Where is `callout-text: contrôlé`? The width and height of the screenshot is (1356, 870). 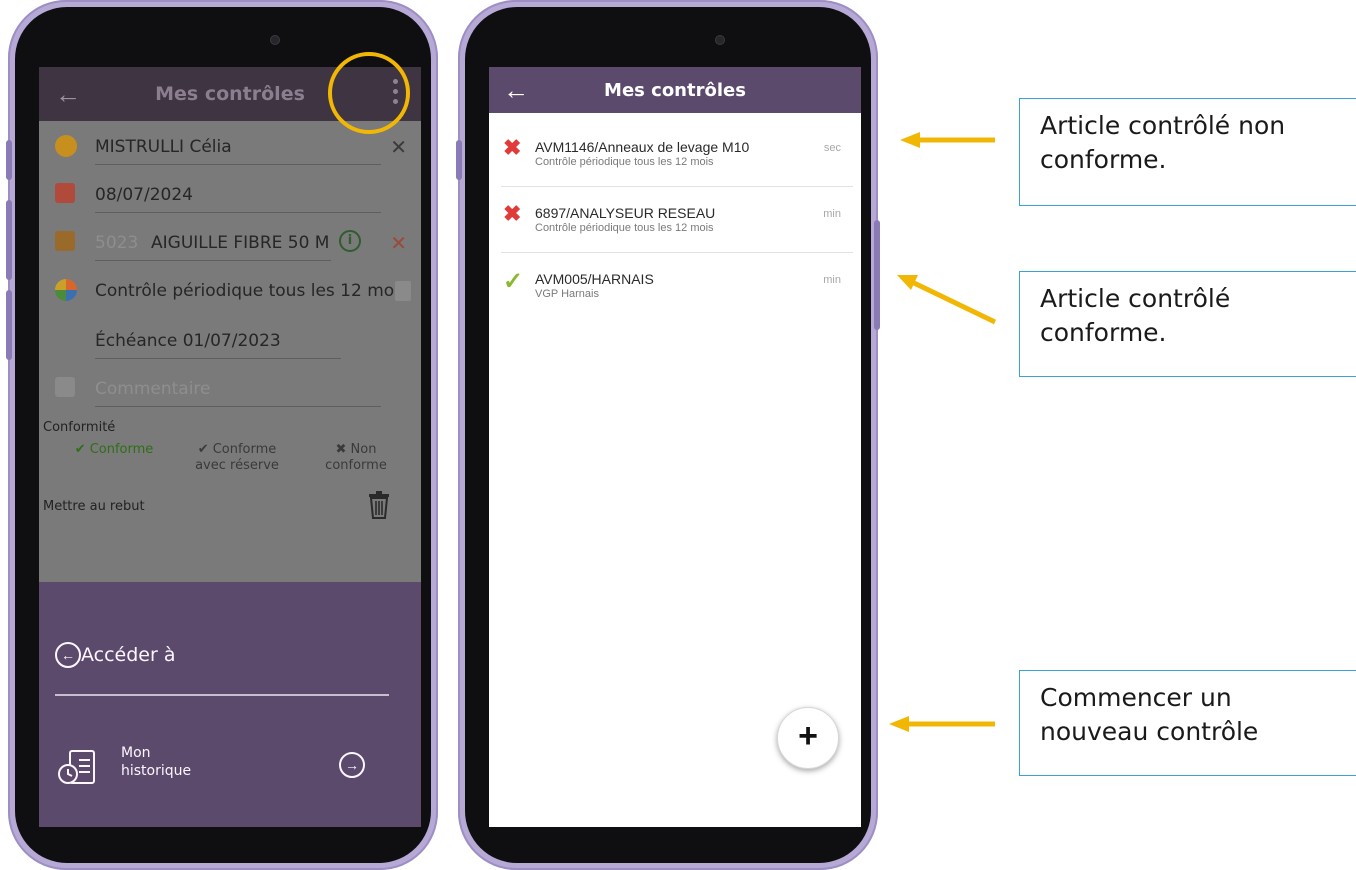
callout-text: contrôlé is located at coordinates (1179, 298).